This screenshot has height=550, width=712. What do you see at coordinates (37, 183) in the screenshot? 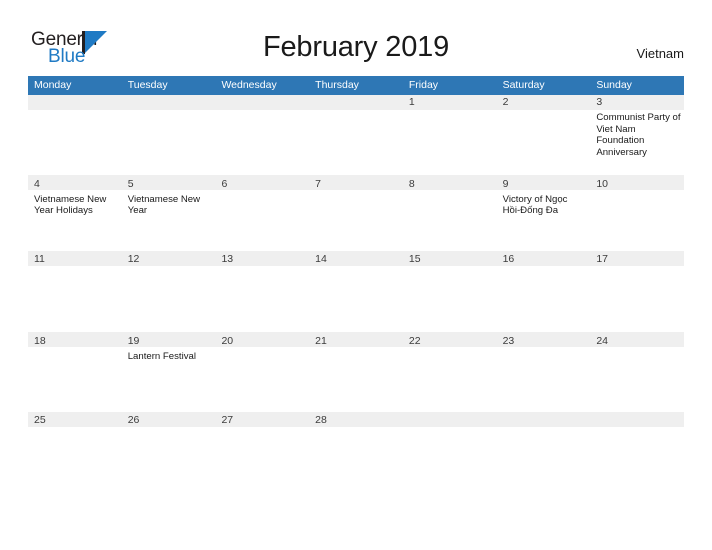
I see `day-number: 4` at bounding box center [37, 183].